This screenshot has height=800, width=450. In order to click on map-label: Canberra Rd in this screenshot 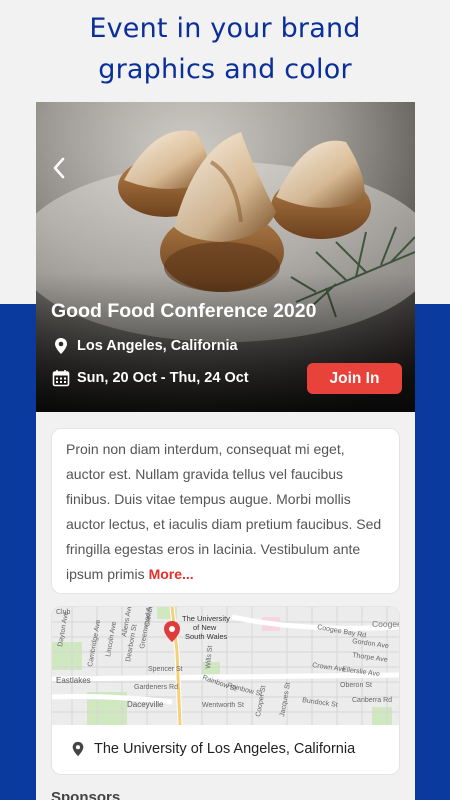, I will do `click(372, 700)`.